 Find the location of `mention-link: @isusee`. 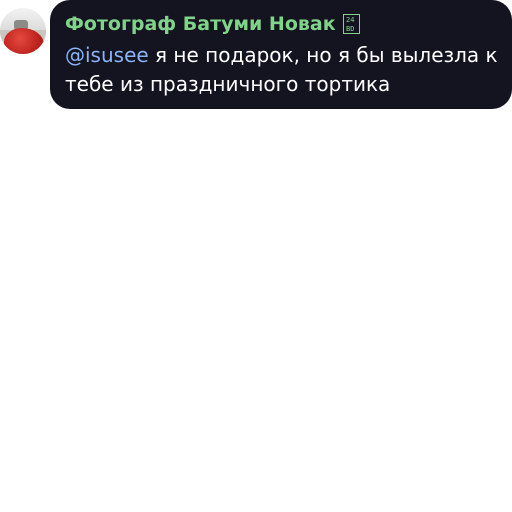

mention-link: @isusee is located at coordinates (107, 55).